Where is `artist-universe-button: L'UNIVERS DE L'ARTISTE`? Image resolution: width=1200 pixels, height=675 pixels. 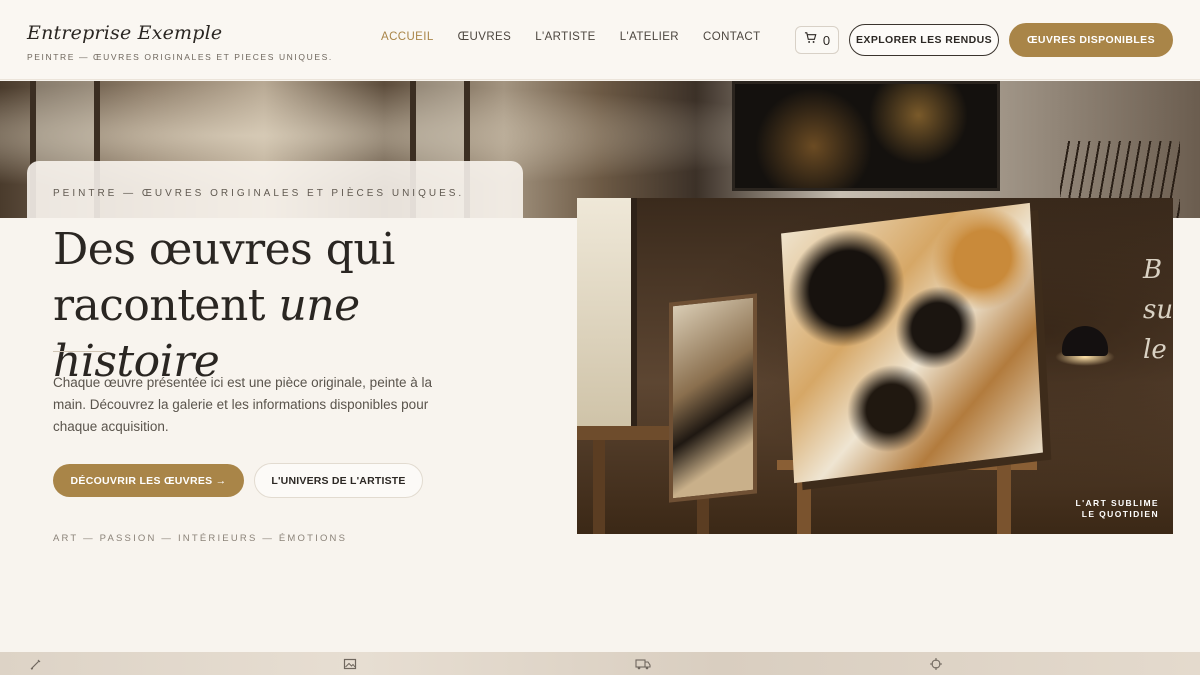
artist-universe-button: L'UNIVERS DE L'ARTISTE is located at coordinates (338, 480).